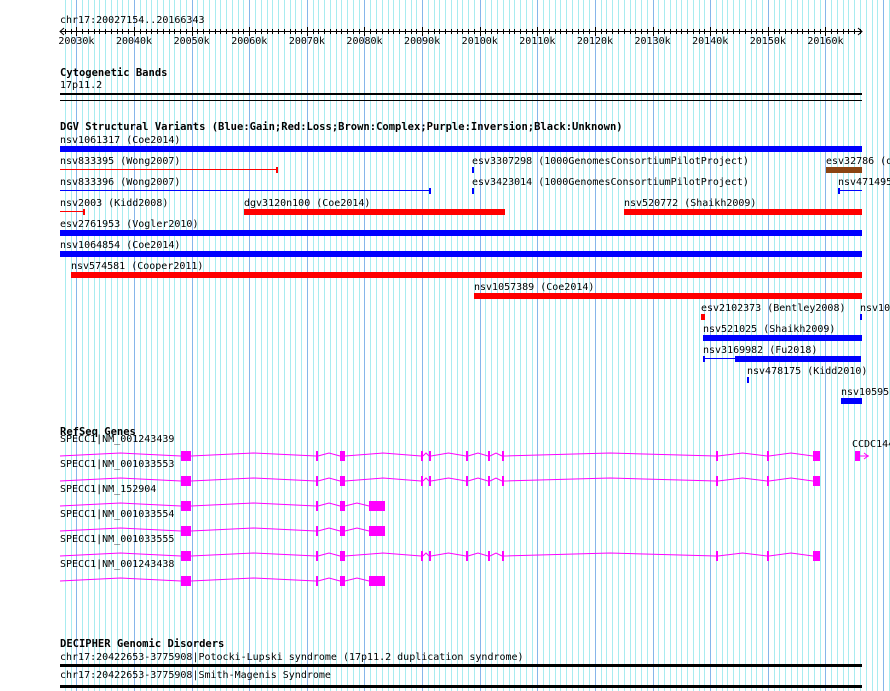  I want to click on strand-arrow-icon, so click(864, 456).